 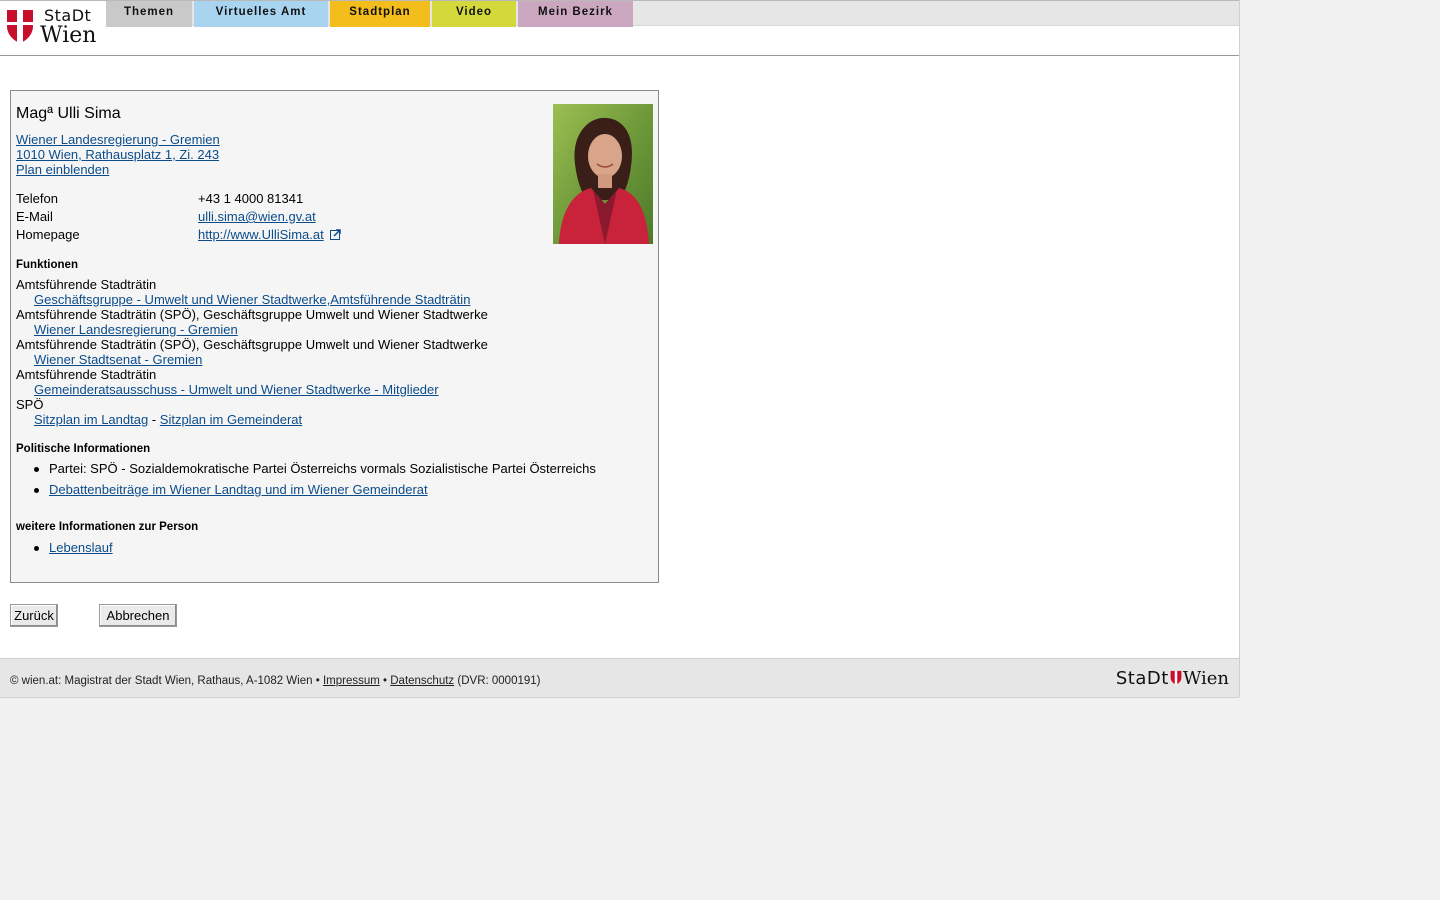 I want to click on party-label: SPÖ, so click(x=30, y=404).